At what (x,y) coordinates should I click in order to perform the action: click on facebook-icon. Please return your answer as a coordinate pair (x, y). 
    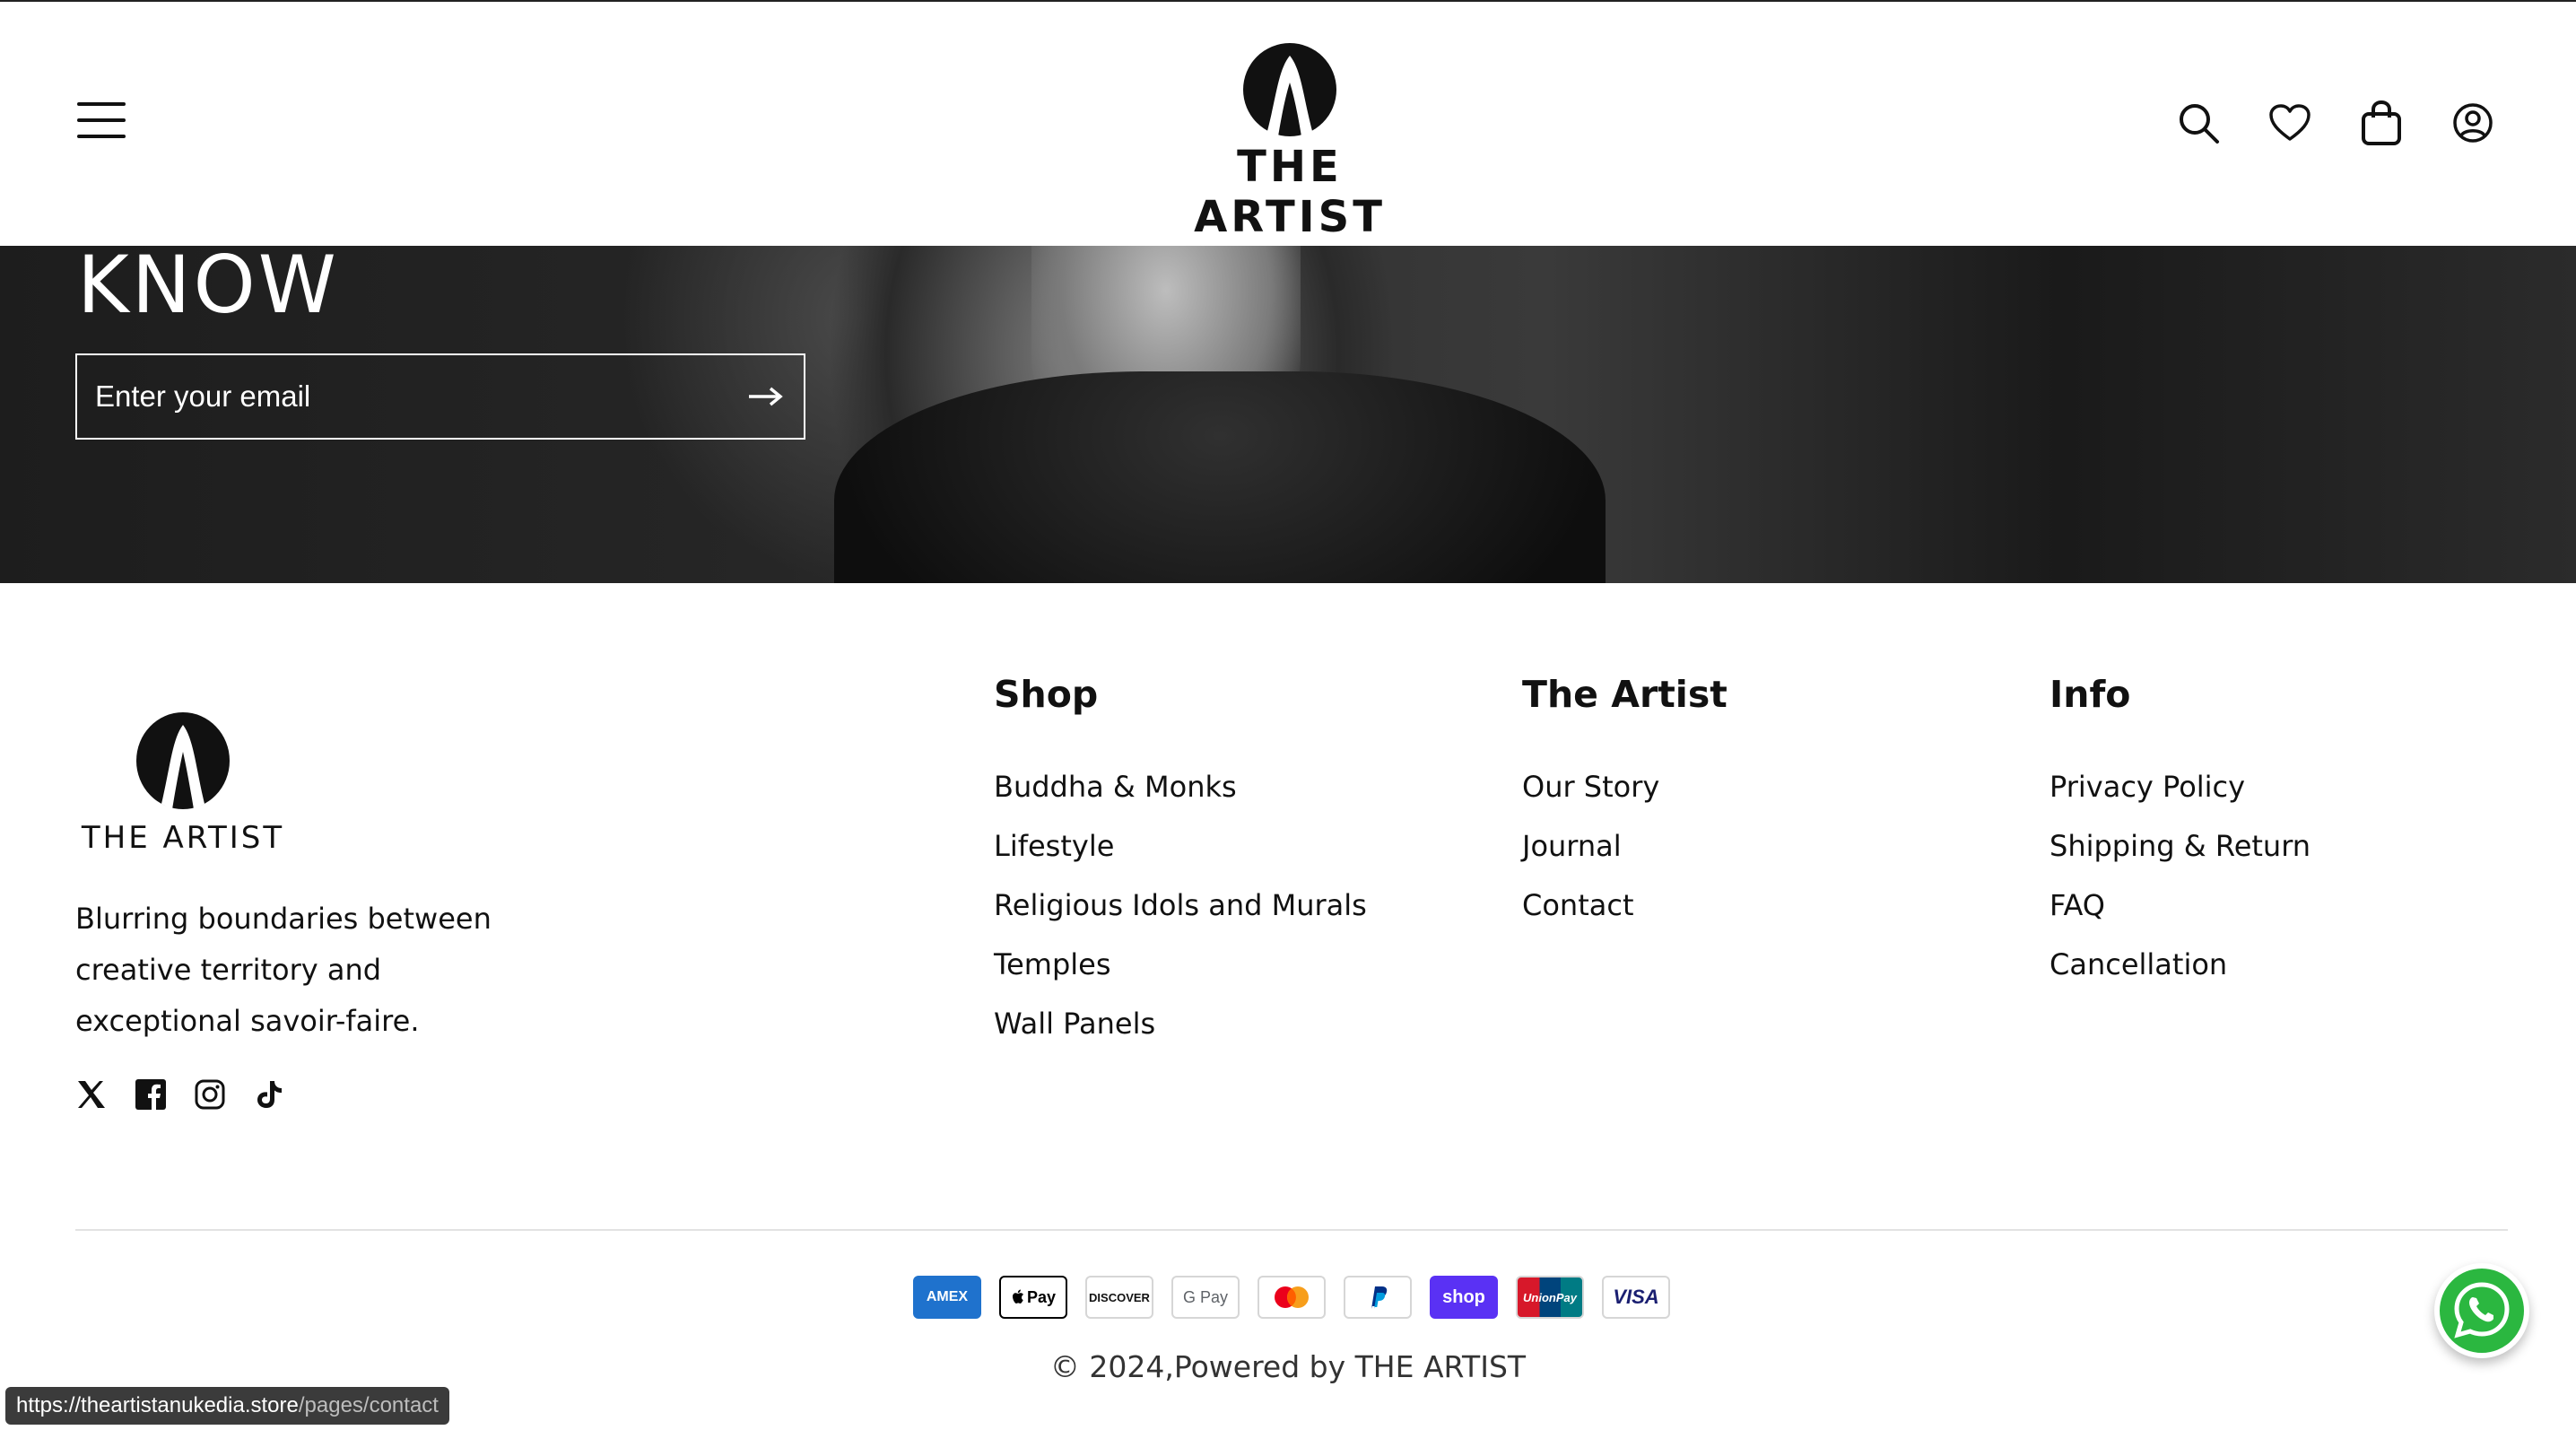
    Looking at the image, I should click on (151, 1094).